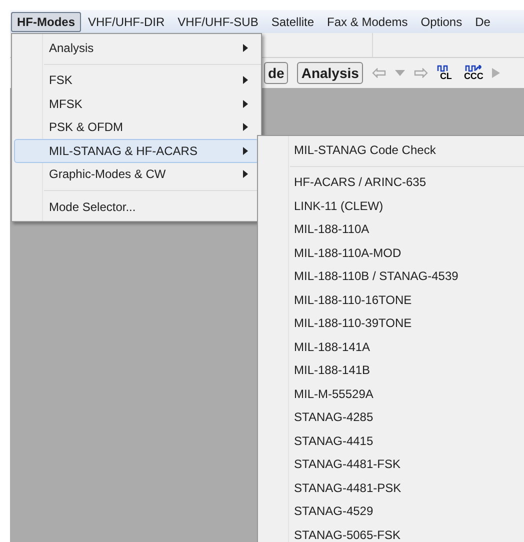 The image size is (524, 542). I want to click on menu-item: FSK, so click(136, 80).